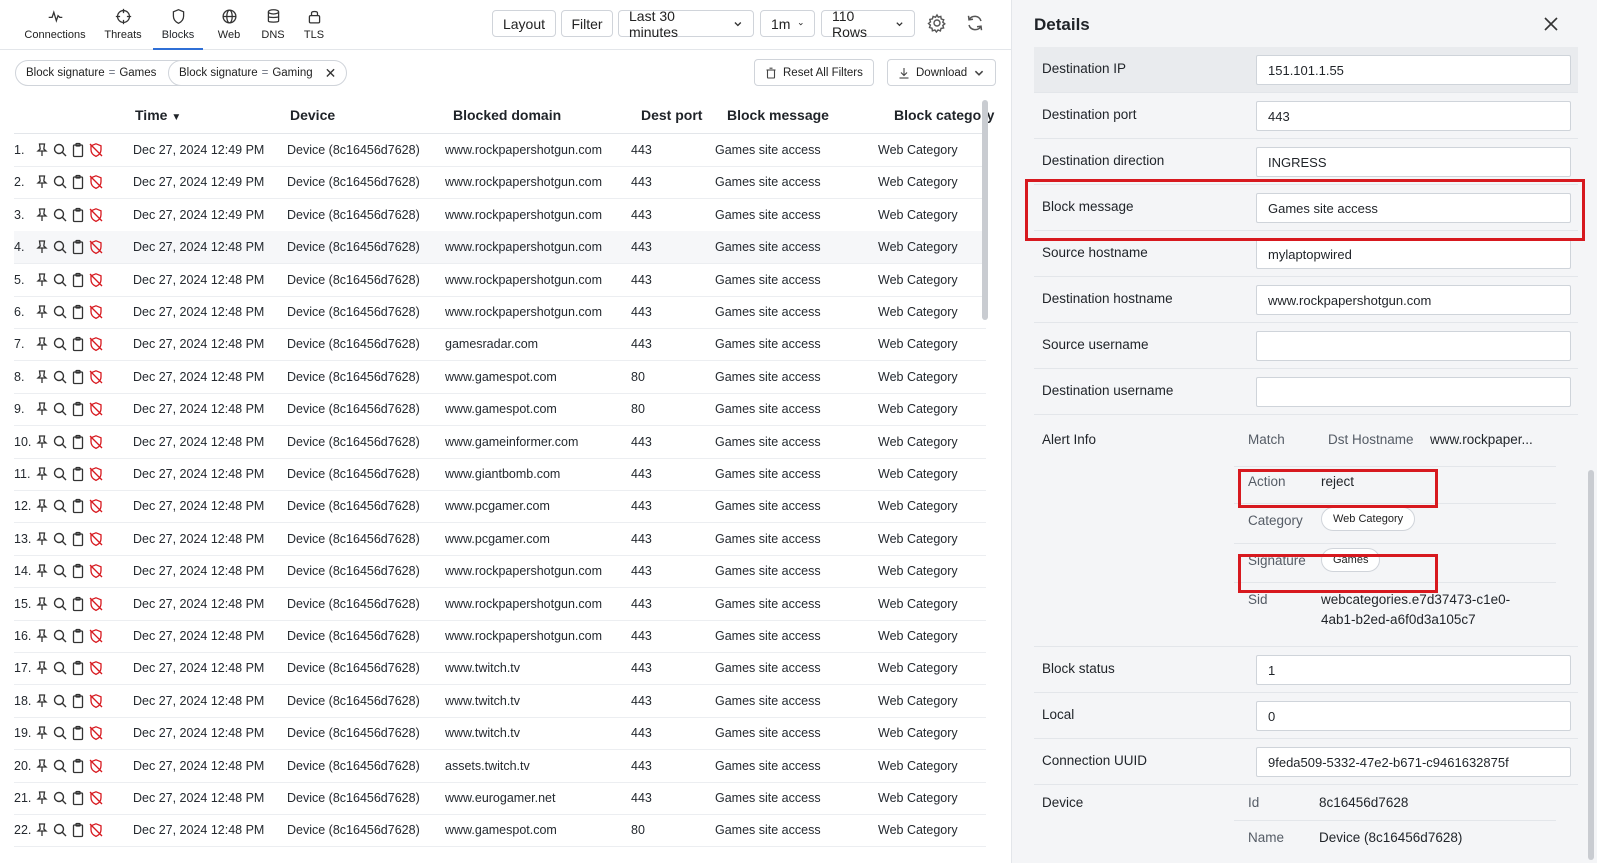 This screenshot has width=1597, height=863. What do you see at coordinates (55, 24) in the screenshot?
I see `tab-connections: Connections` at bounding box center [55, 24].